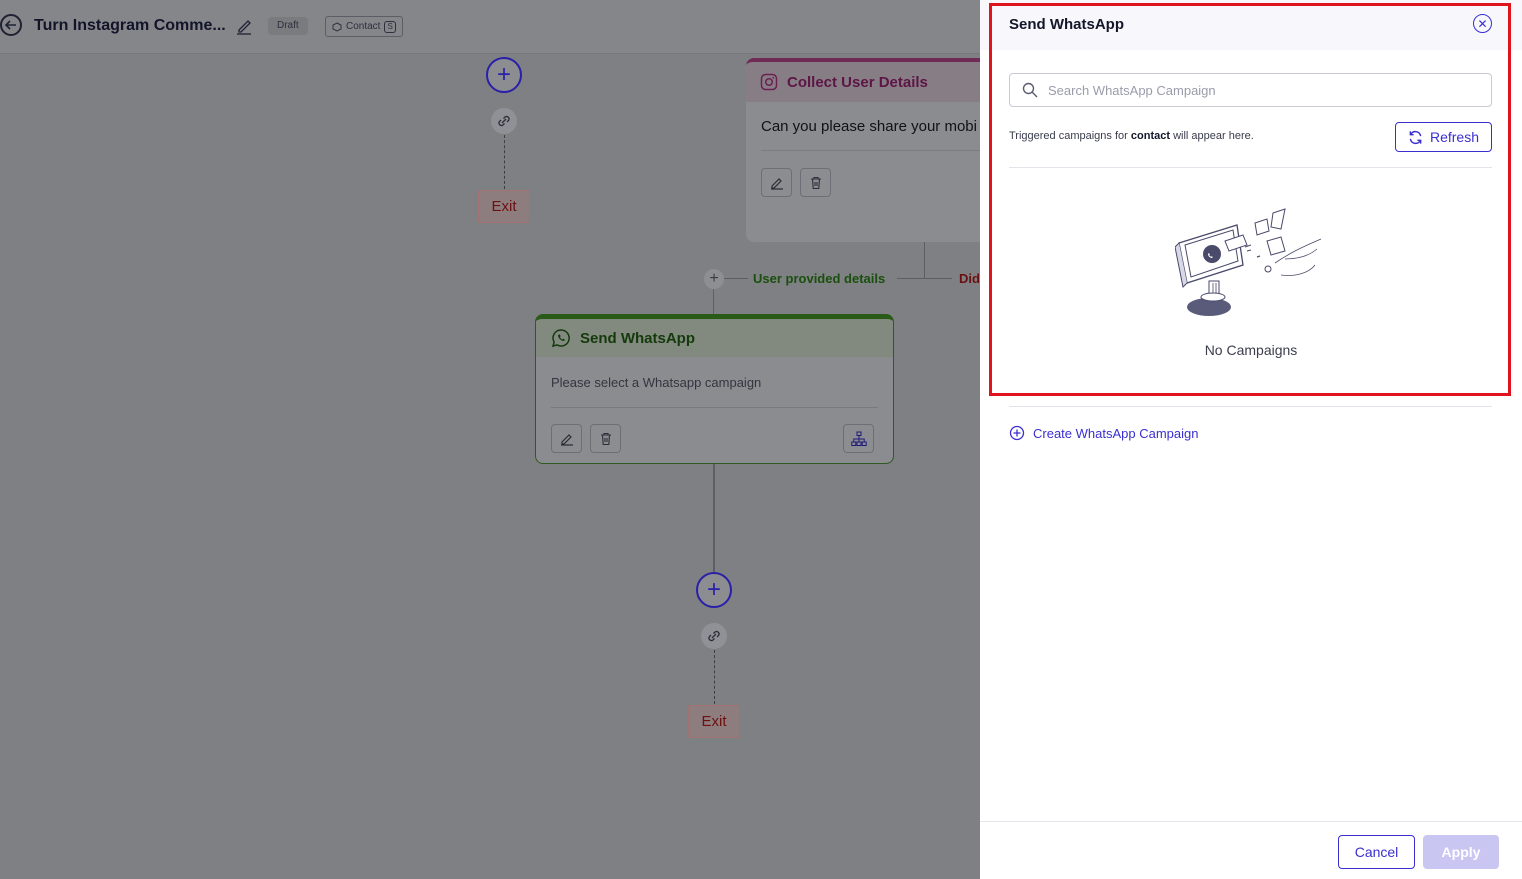 The height and width of the screenshot is (879, 1522). Describe the element at coordinates (1249, 262) in the screenshot. I see `empty-campaigns-illustration` at that location.